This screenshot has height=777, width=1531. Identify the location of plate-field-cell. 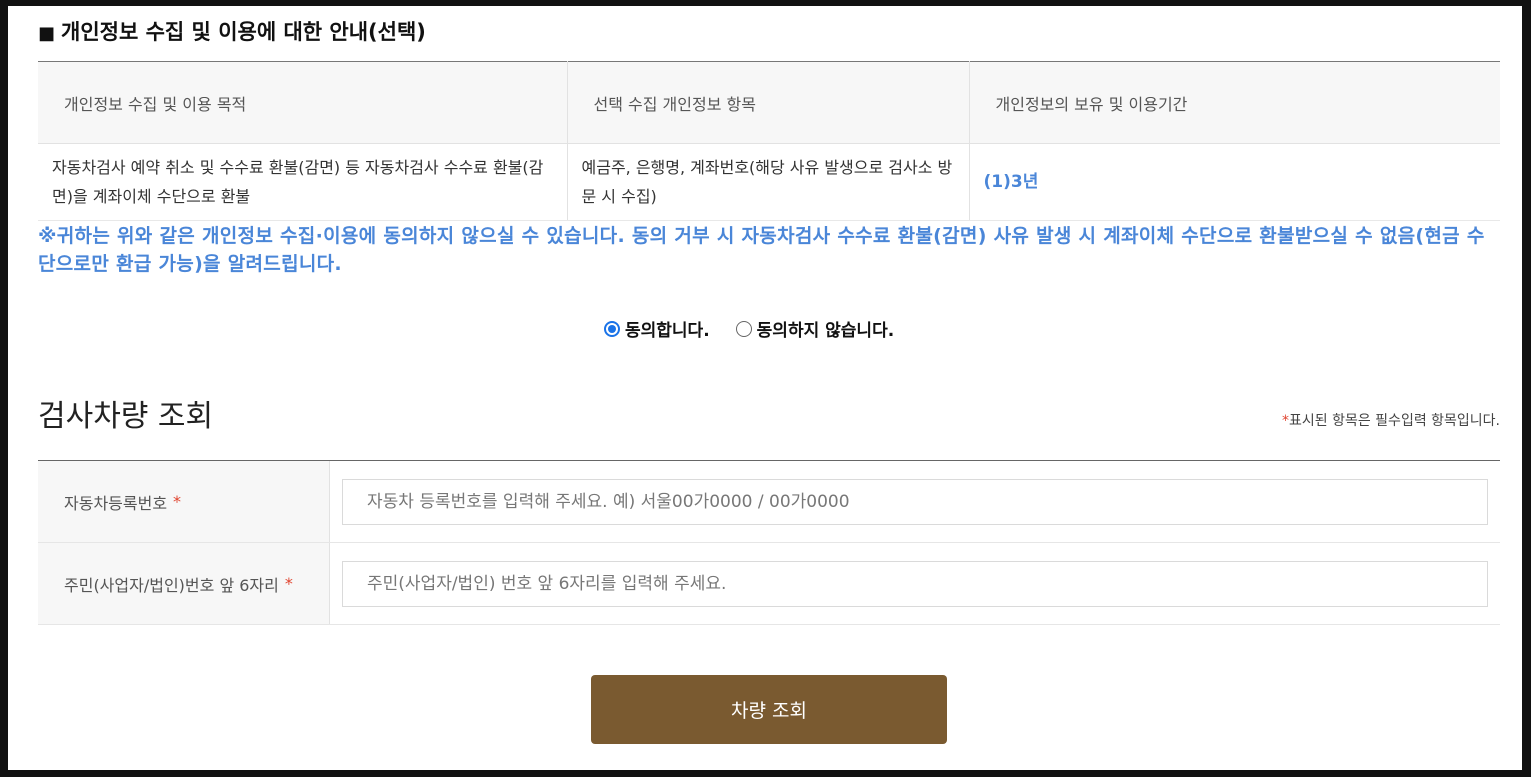
(915, 501).